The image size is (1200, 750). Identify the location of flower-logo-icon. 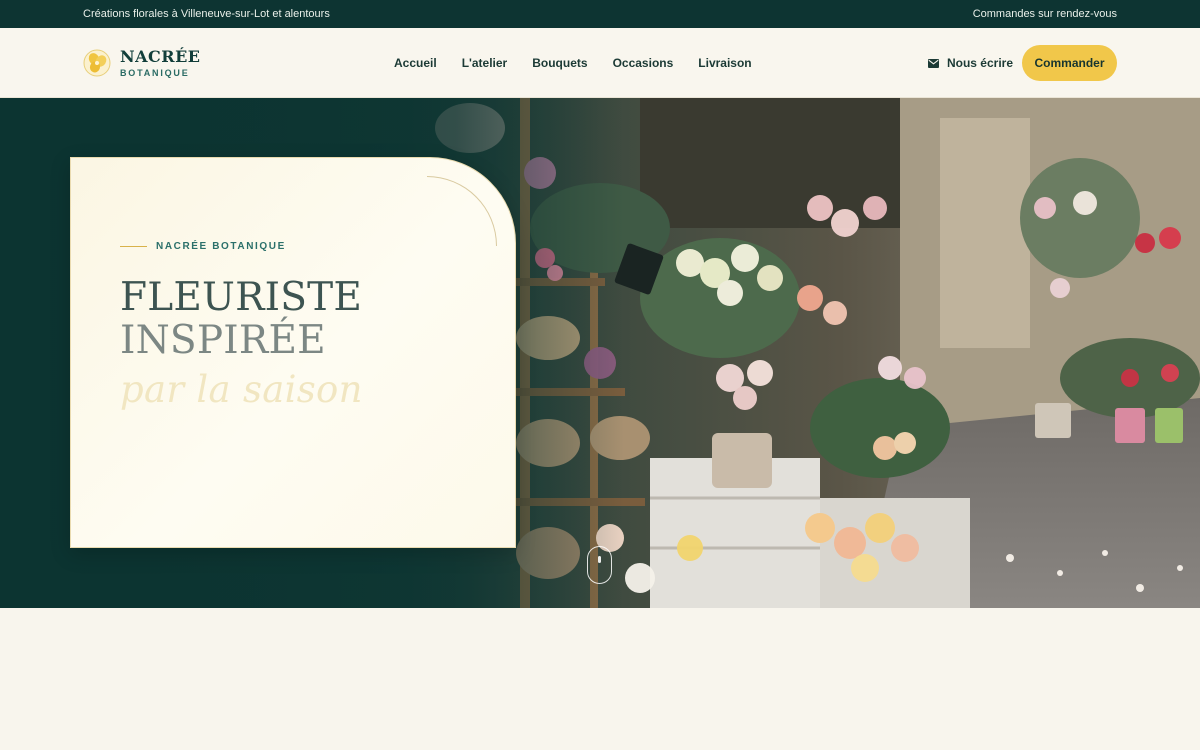
(97, 63).